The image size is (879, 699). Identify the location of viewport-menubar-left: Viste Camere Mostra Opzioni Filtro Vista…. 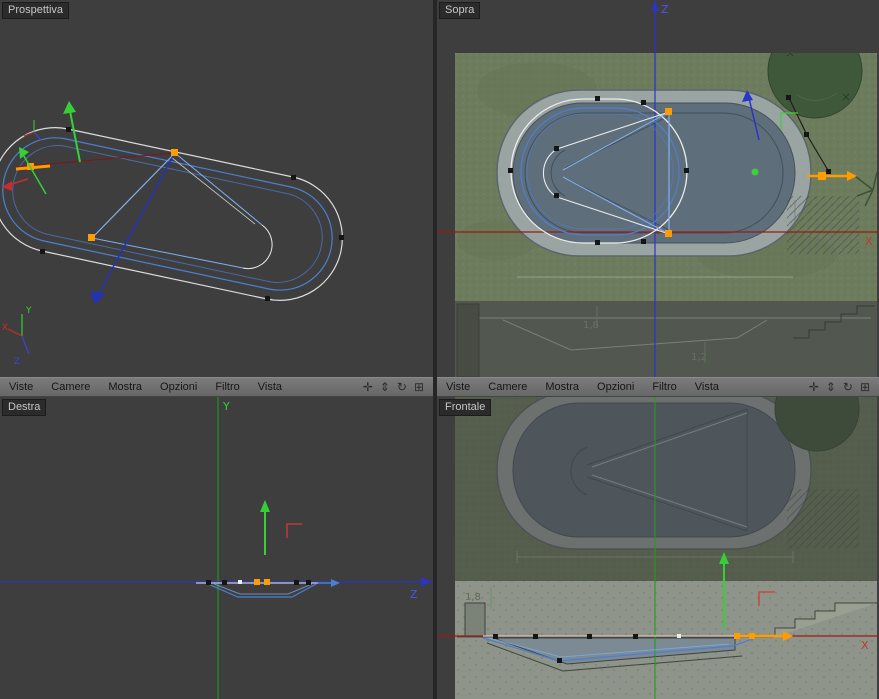
(216, 387).